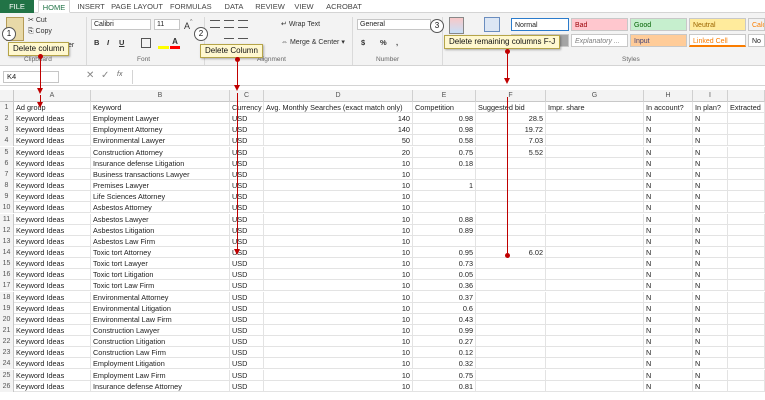 This screenshot has height=400, width=765. I want to click on row-number: 13, so click(7, 241).